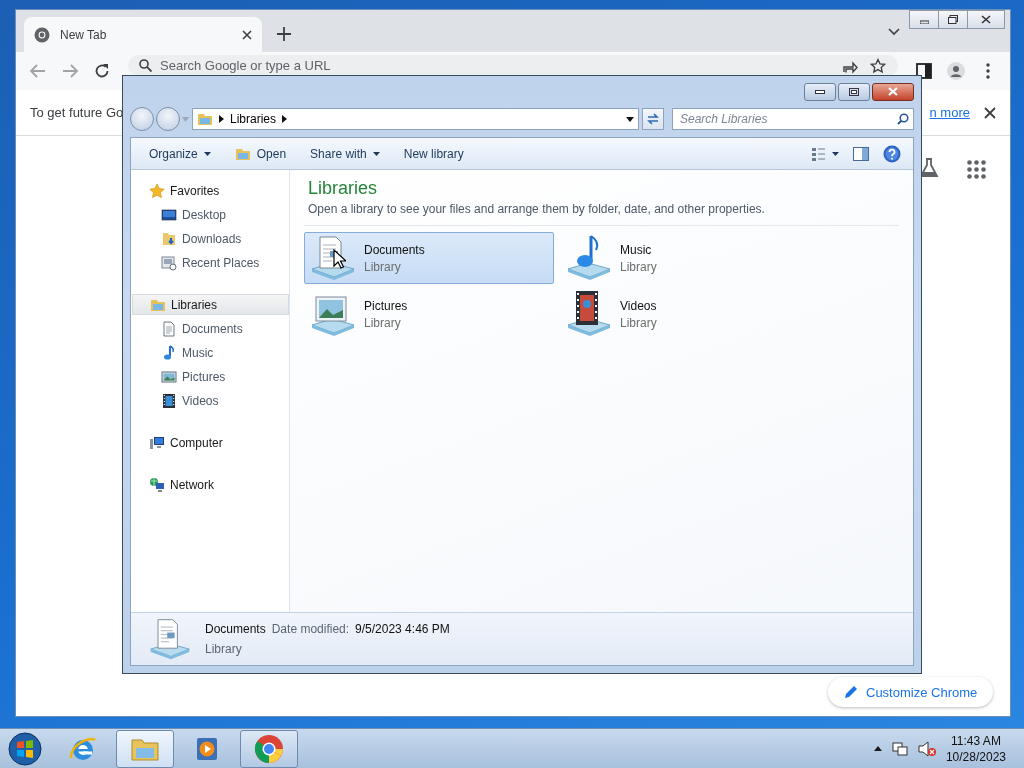 The height and width of the screenshot is (768, 1024). What do you see at coordinates (224, 649) in the screenshot?
I see `item-type: Library` at bounding box center [224, 649].